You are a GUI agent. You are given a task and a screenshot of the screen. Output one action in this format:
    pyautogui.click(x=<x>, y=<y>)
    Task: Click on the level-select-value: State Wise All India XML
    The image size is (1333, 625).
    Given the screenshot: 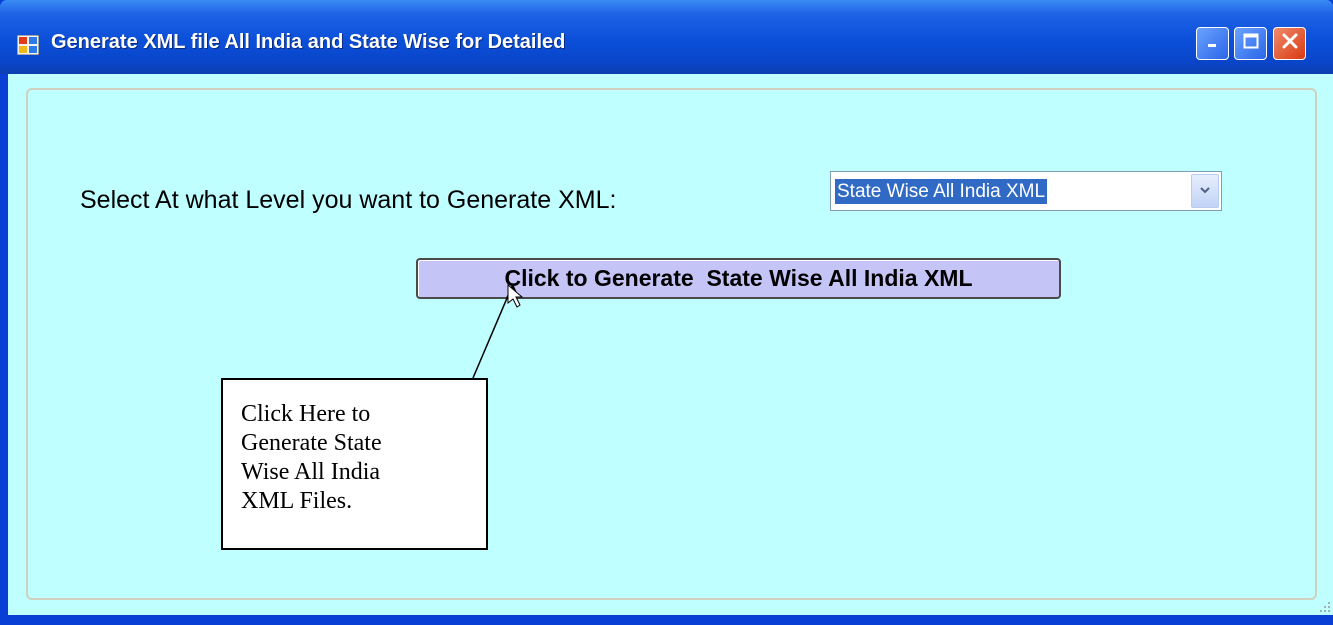 What is the action you would take?
    pyautogui.click(x=941, y=191)
    